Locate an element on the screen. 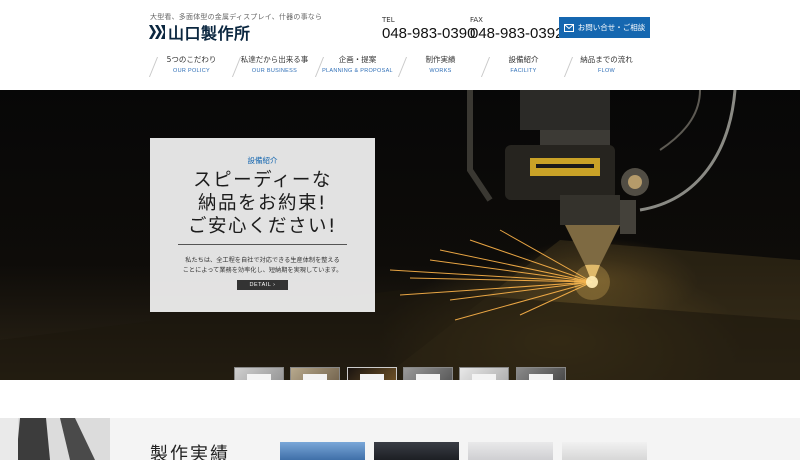 This screenshot has width=800, height=460. tel-number: 048-983-0390 is located at coordinates (428, 33).